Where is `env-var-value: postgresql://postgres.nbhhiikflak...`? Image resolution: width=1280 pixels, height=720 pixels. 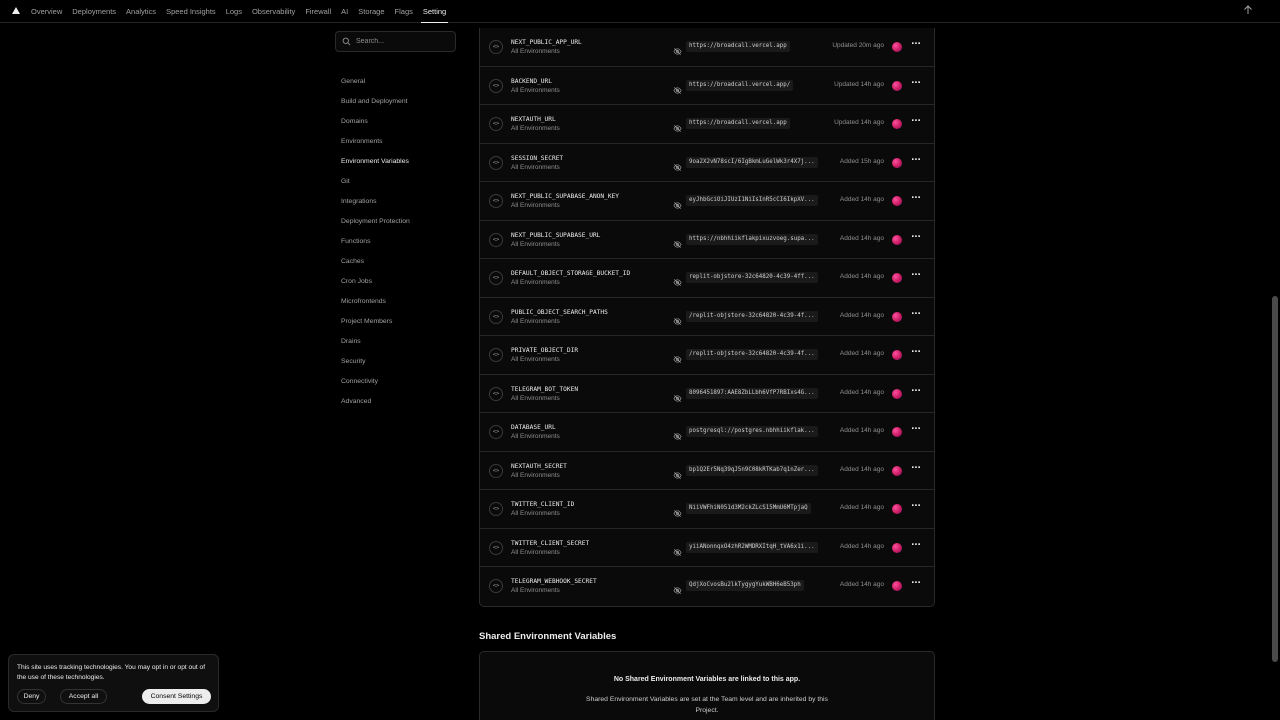 env-var-value: postgresql://postgres.nbhhiikflak... is located at coordinates (752, 431).